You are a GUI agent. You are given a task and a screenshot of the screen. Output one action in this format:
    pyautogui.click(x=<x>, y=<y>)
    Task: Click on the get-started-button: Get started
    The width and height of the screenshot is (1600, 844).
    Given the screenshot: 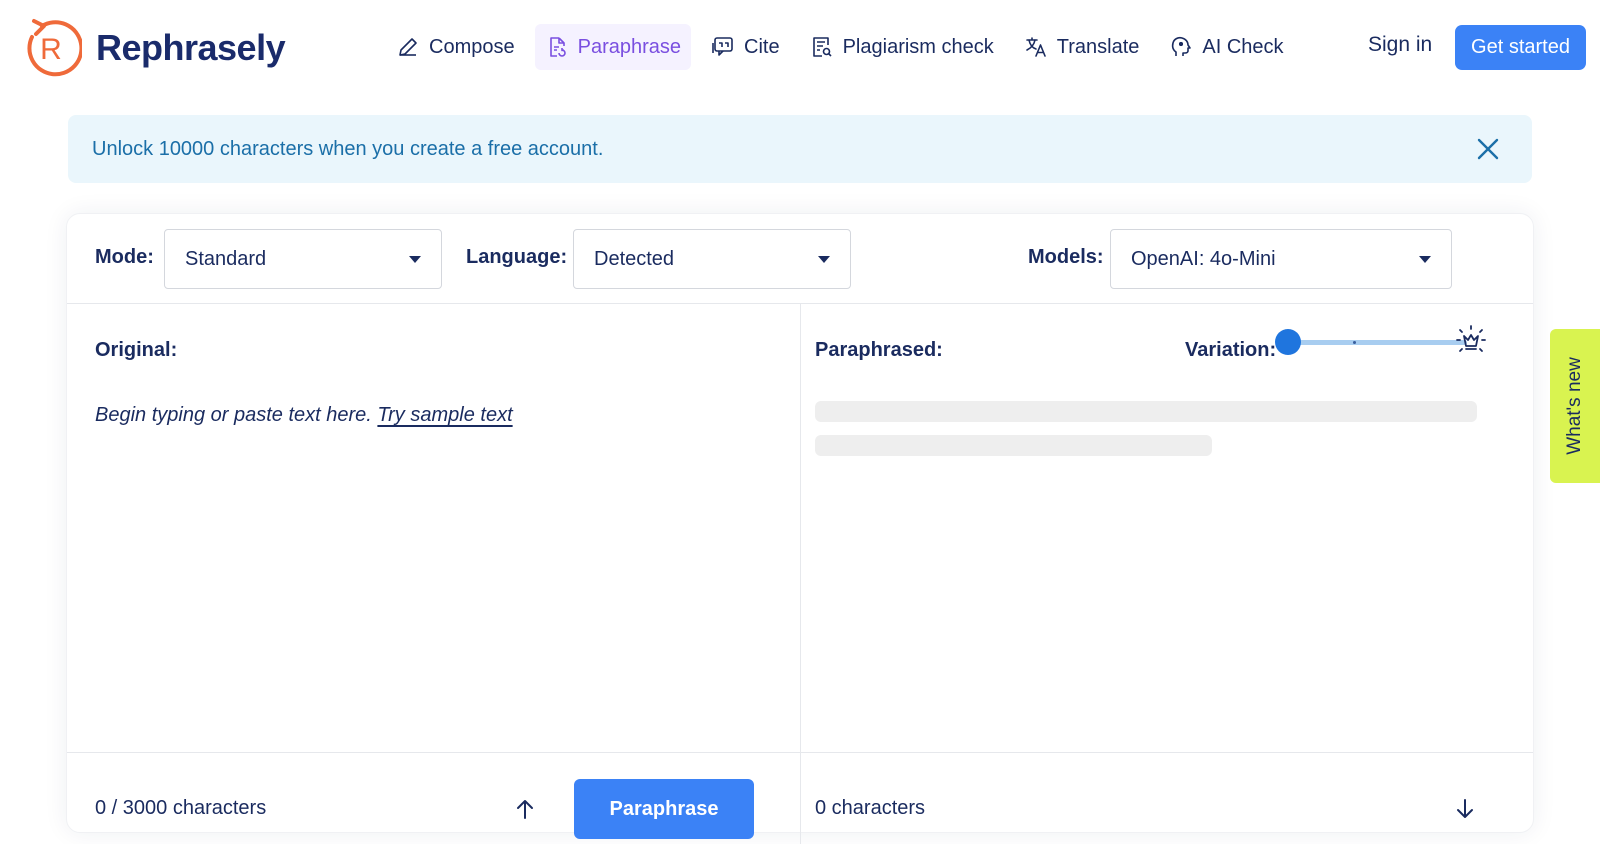 What is the action you would take?
    pyautogui.click(x=1520, y=47)
    